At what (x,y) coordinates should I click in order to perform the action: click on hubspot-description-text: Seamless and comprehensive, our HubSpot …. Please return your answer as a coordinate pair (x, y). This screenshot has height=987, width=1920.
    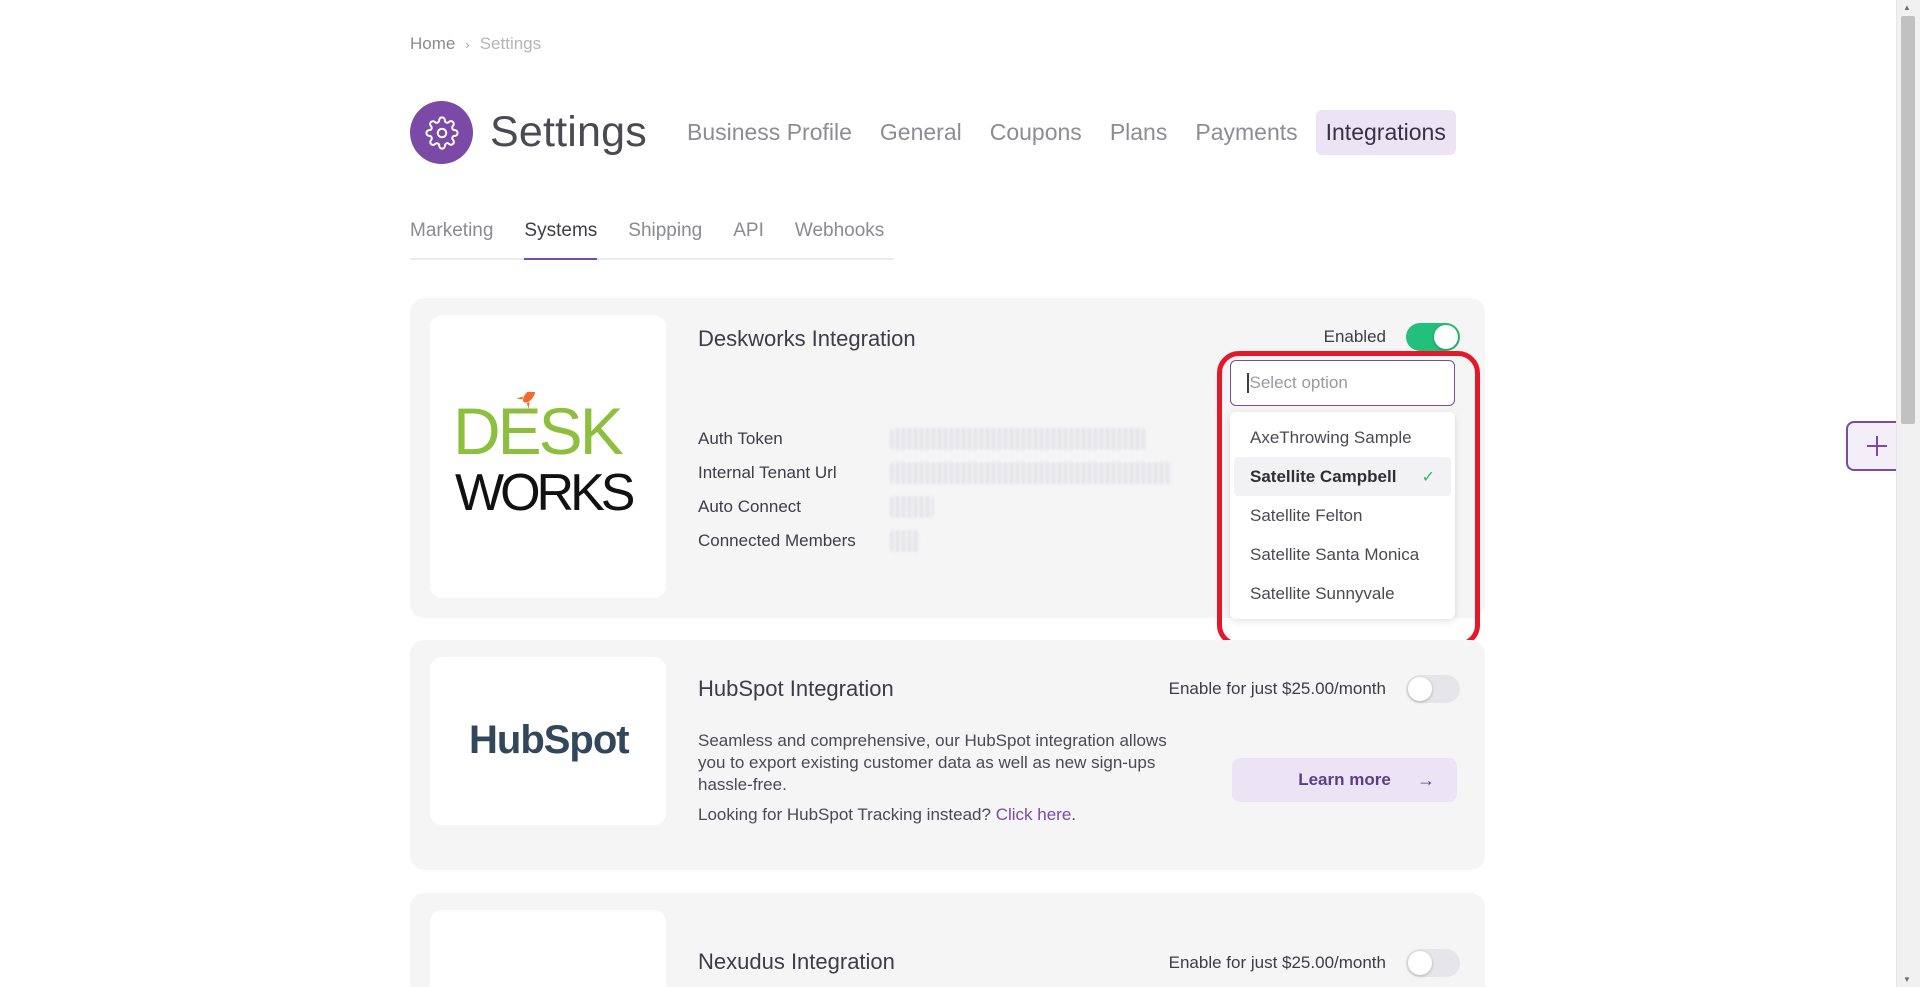
    Looking at the image, I should click on (932, 762).